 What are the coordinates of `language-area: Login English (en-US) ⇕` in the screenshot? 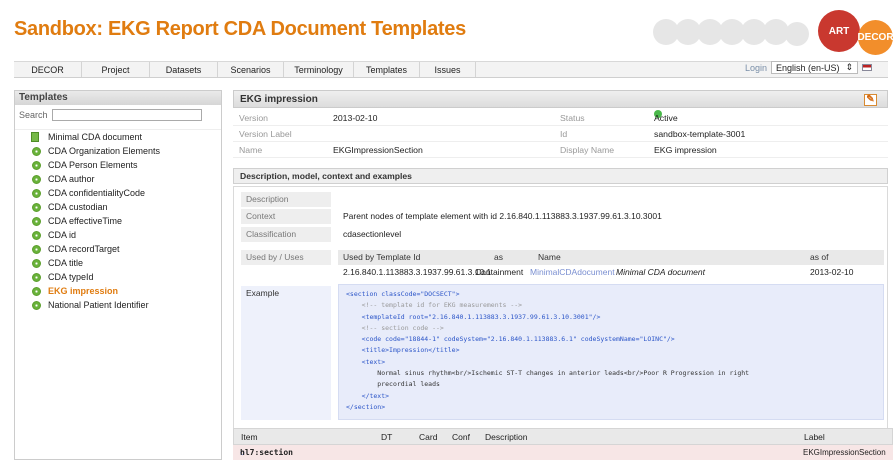 It's located at (816, 67).